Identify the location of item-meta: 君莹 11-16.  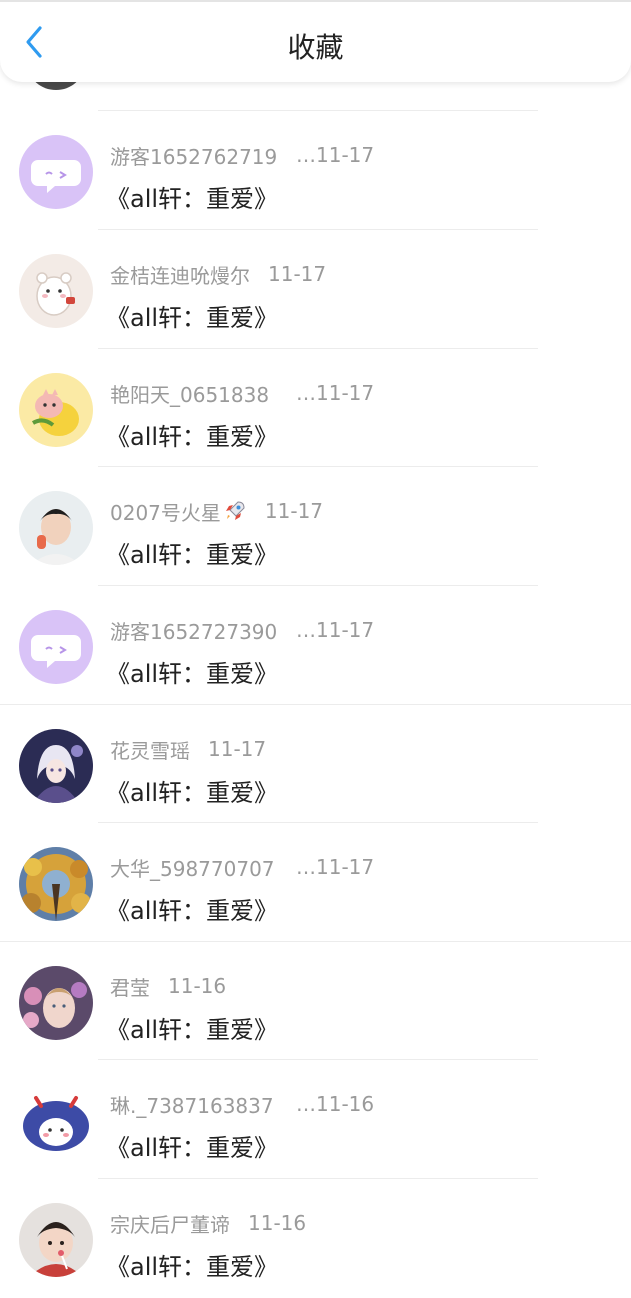
(168, 986).